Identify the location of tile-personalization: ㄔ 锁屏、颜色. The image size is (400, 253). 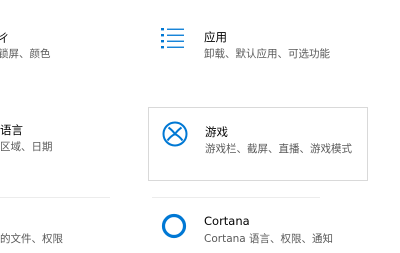
(55, 48).